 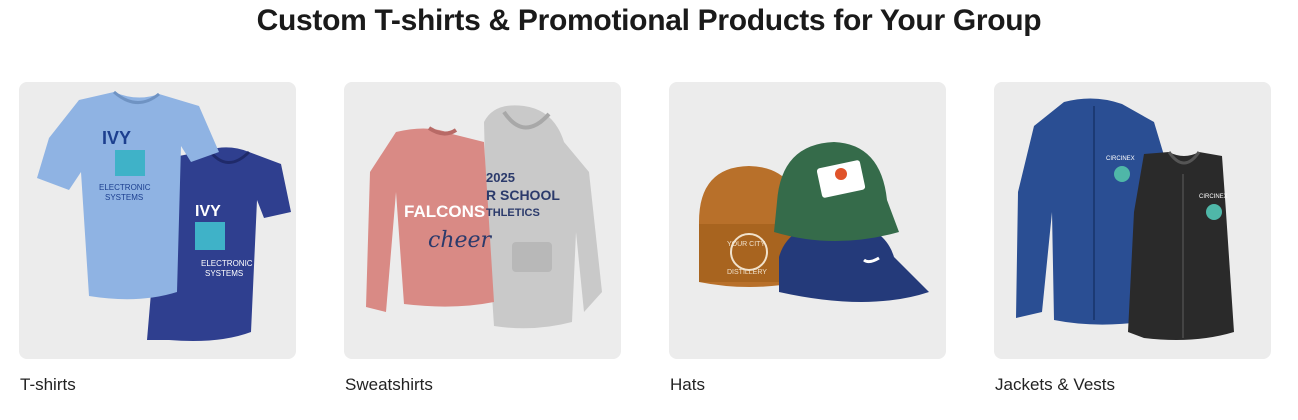 What do you see at coordinates (482, 385) in the screenshot?
I see `category-label: Sweatshirts` at bounding box center [482, 385].